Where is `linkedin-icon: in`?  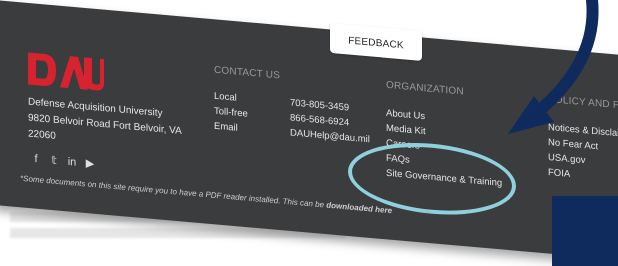 linkedin-icon: in is located at coordinates (72, 162).